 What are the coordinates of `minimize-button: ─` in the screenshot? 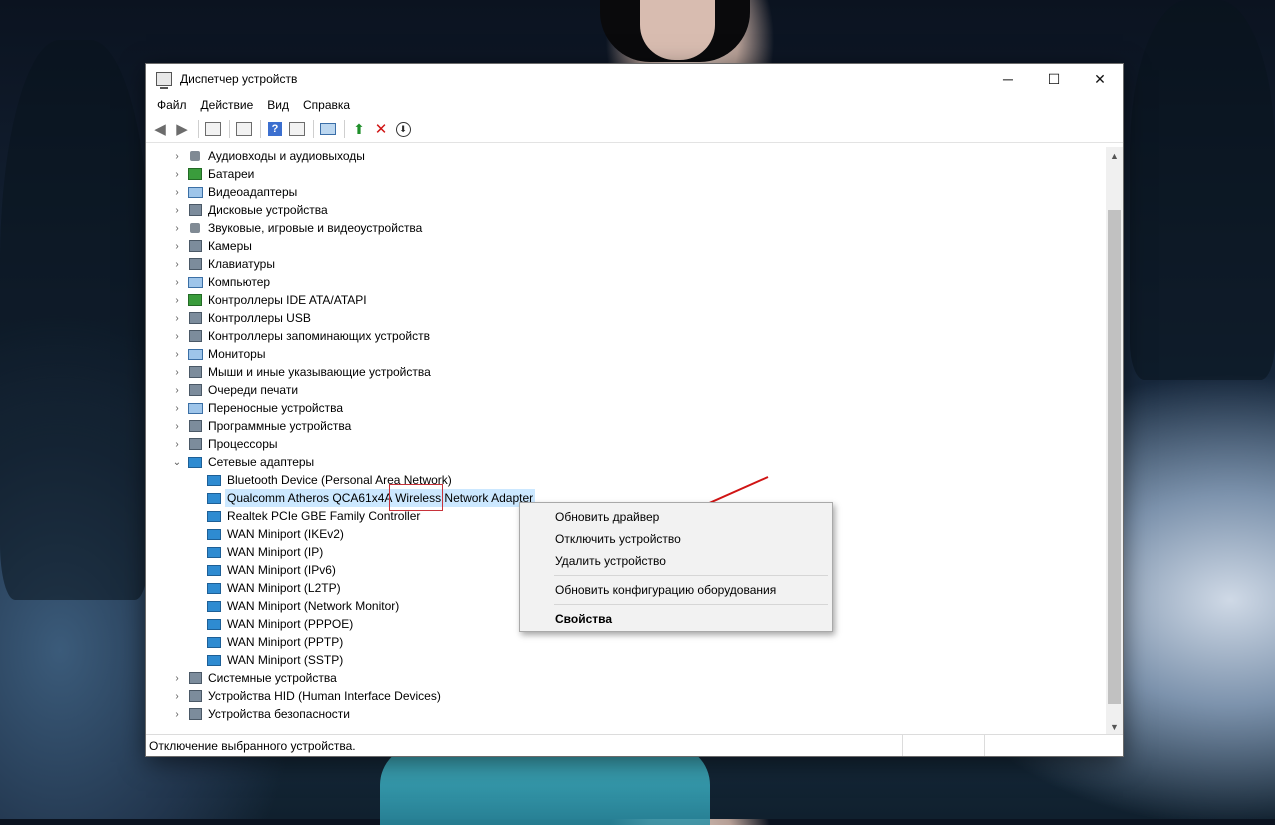 It's located at (1008, 79).